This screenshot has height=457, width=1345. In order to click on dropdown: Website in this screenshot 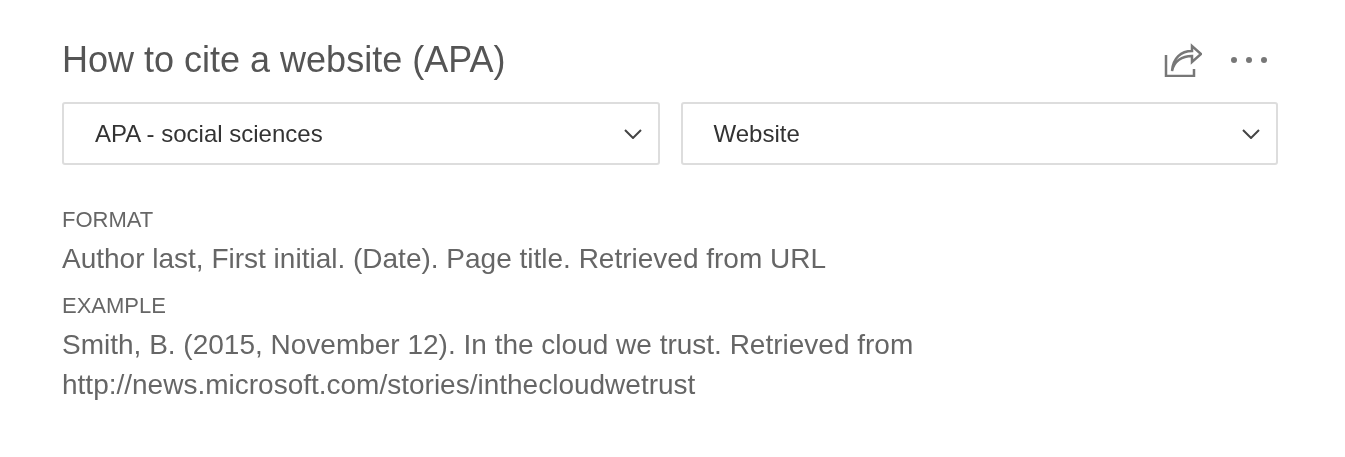, I will do `click(979, 133)`.